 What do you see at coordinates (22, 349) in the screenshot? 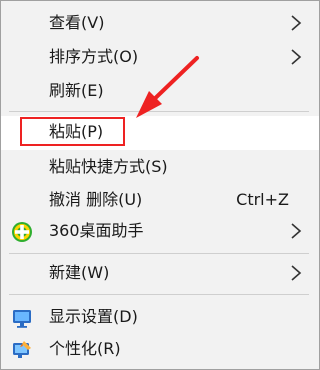
I see `personalize-icon` at bounding box center [22, 349].